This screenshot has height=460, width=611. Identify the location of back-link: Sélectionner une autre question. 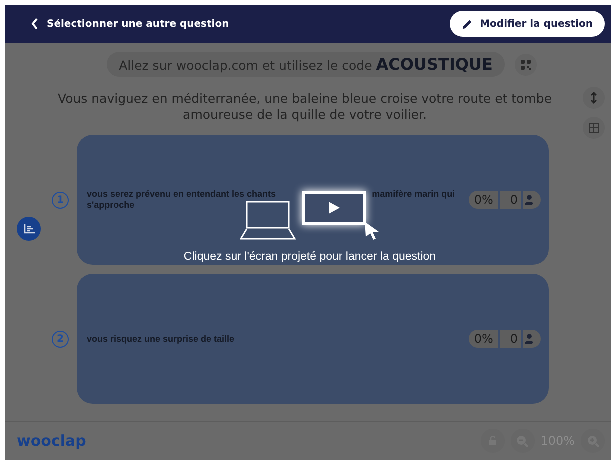
(130, 24).